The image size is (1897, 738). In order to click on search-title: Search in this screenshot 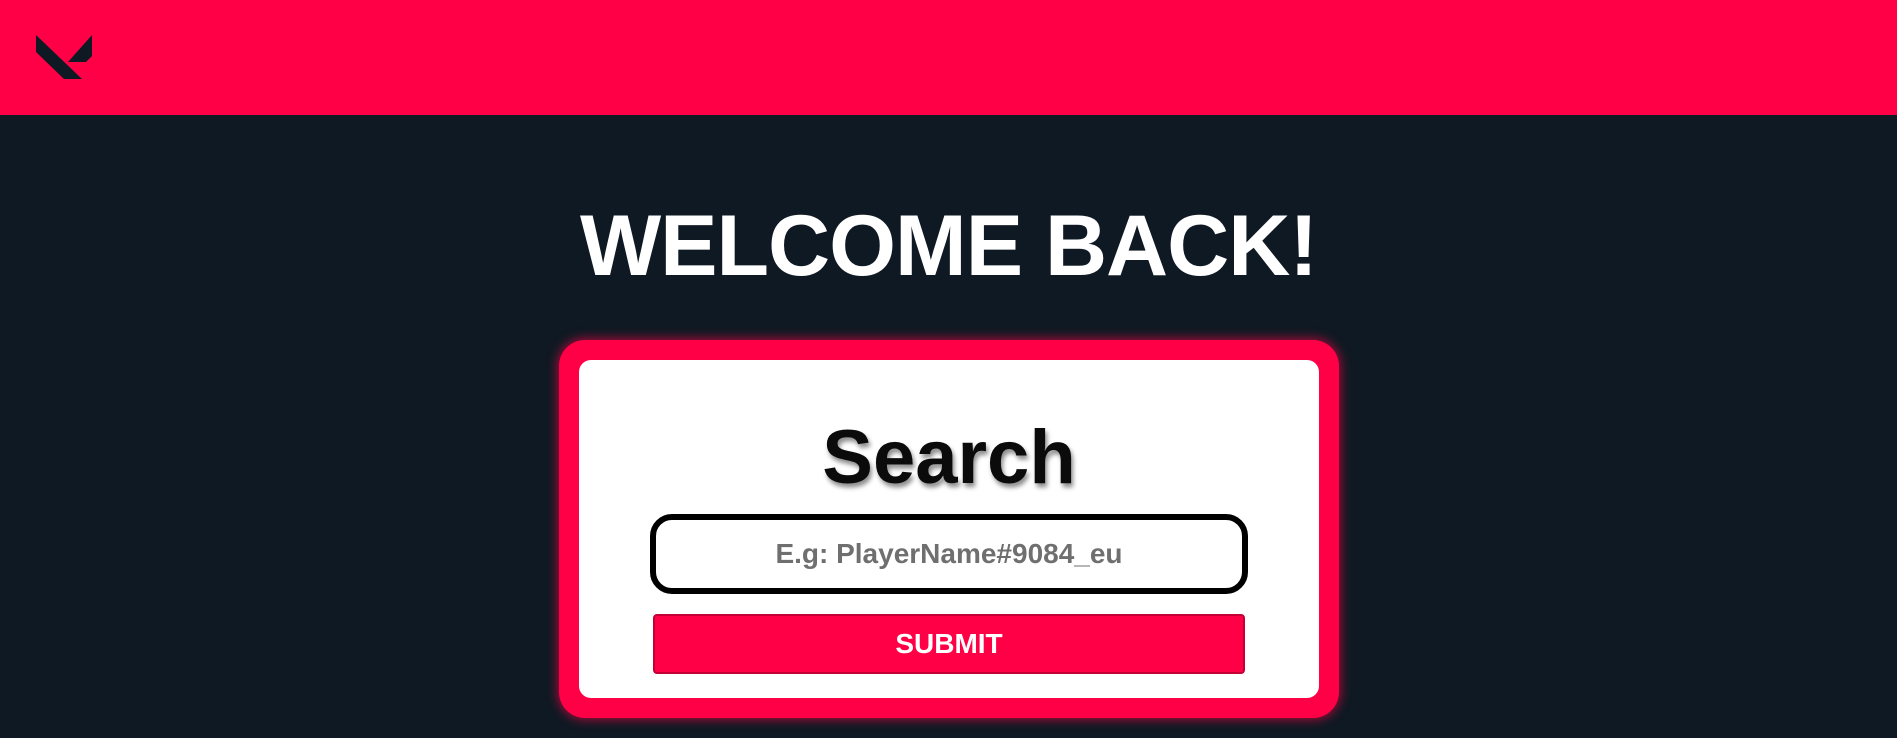, I will do `click(949, 457)`.